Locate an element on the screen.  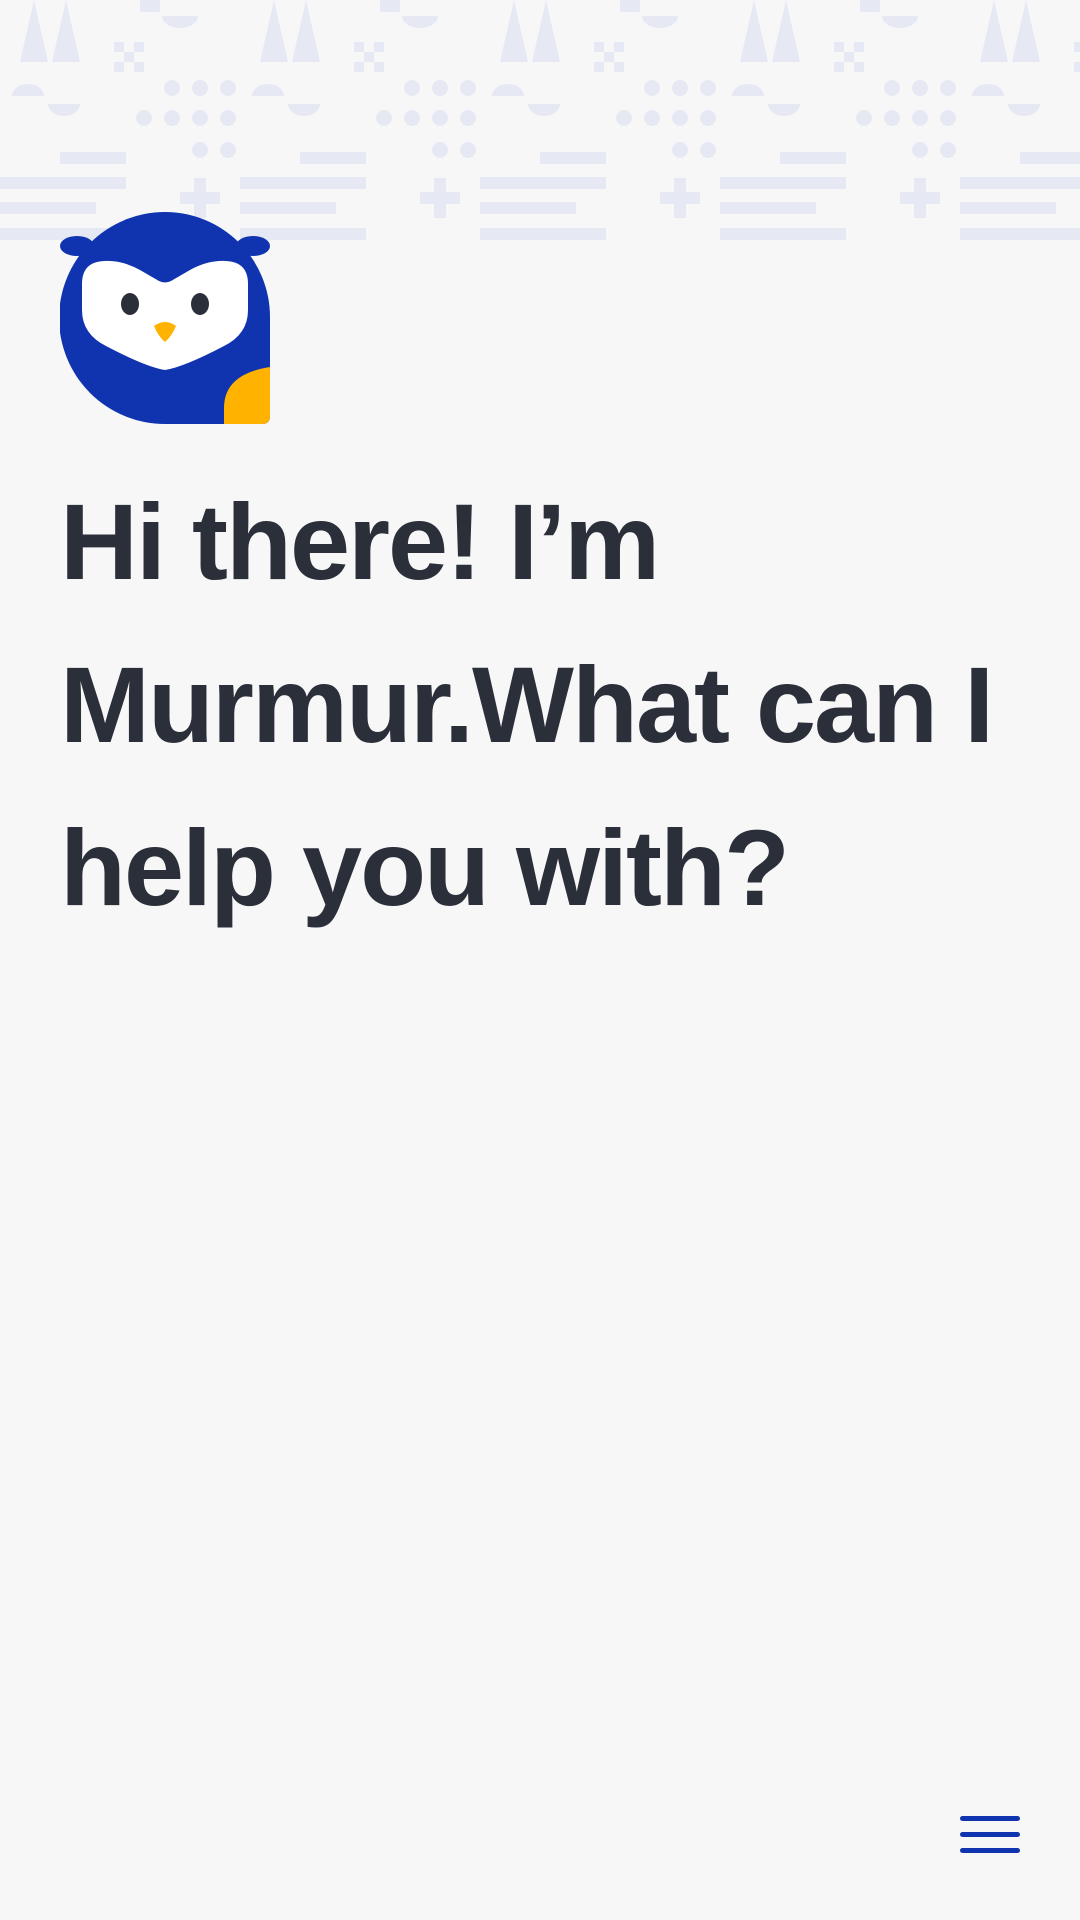
menu-bar-middle is located at coordinates (990, 1834).